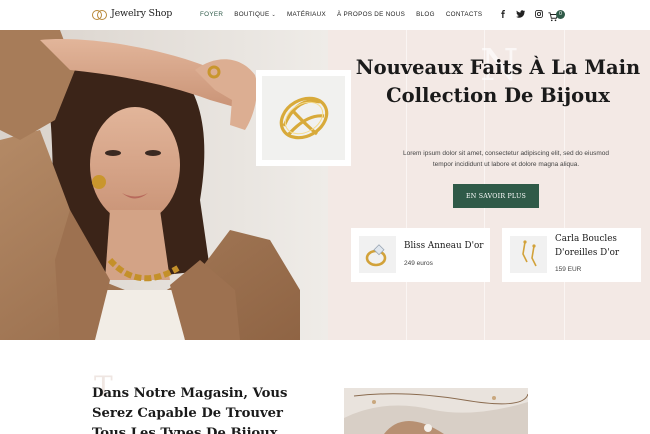  Describe the element at coordinates (99, 14) in the screenshot. I see `rings-logo-icon` at that location.